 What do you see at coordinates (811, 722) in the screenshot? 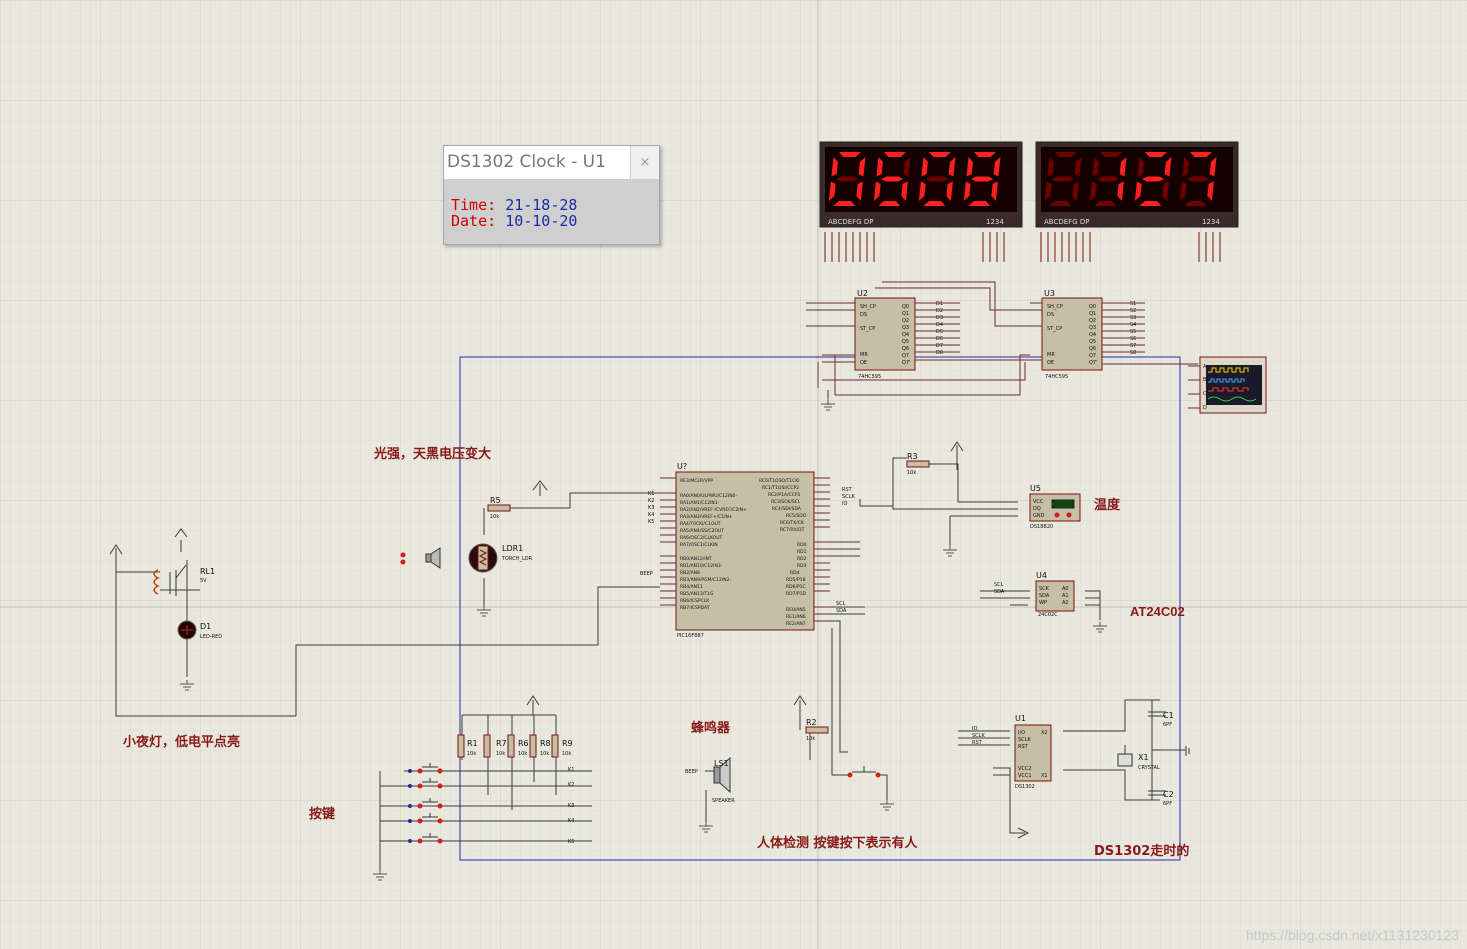
I see `svg-text: R2` at bounding box center [811, 722].